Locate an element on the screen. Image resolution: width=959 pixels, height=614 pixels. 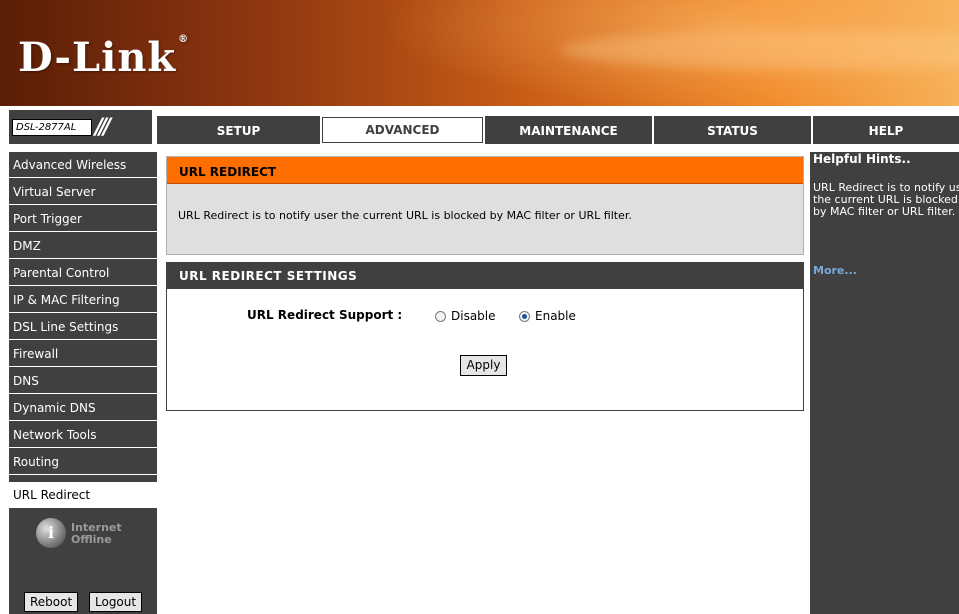
sidebar-item-dsl-line-settings: DSL Line Settings is located at coordinates (83, 327).